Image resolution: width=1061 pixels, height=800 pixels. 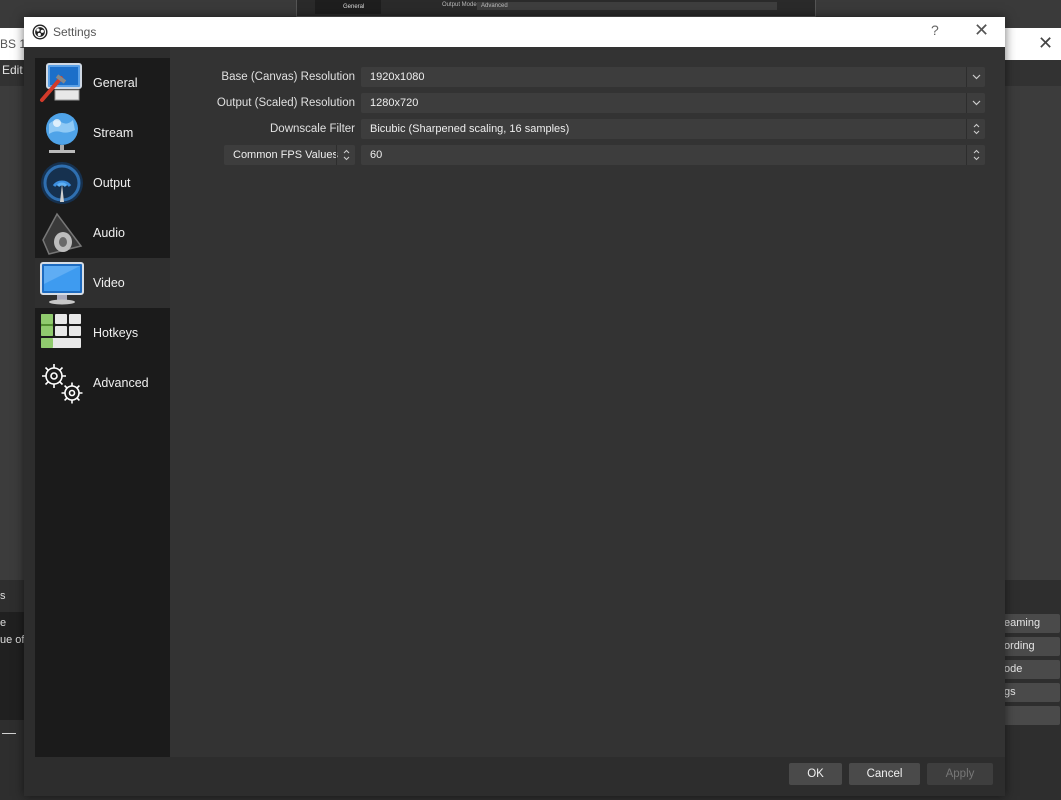 I want to click on sidebar-item-label: General, so click(x=115, y=83).